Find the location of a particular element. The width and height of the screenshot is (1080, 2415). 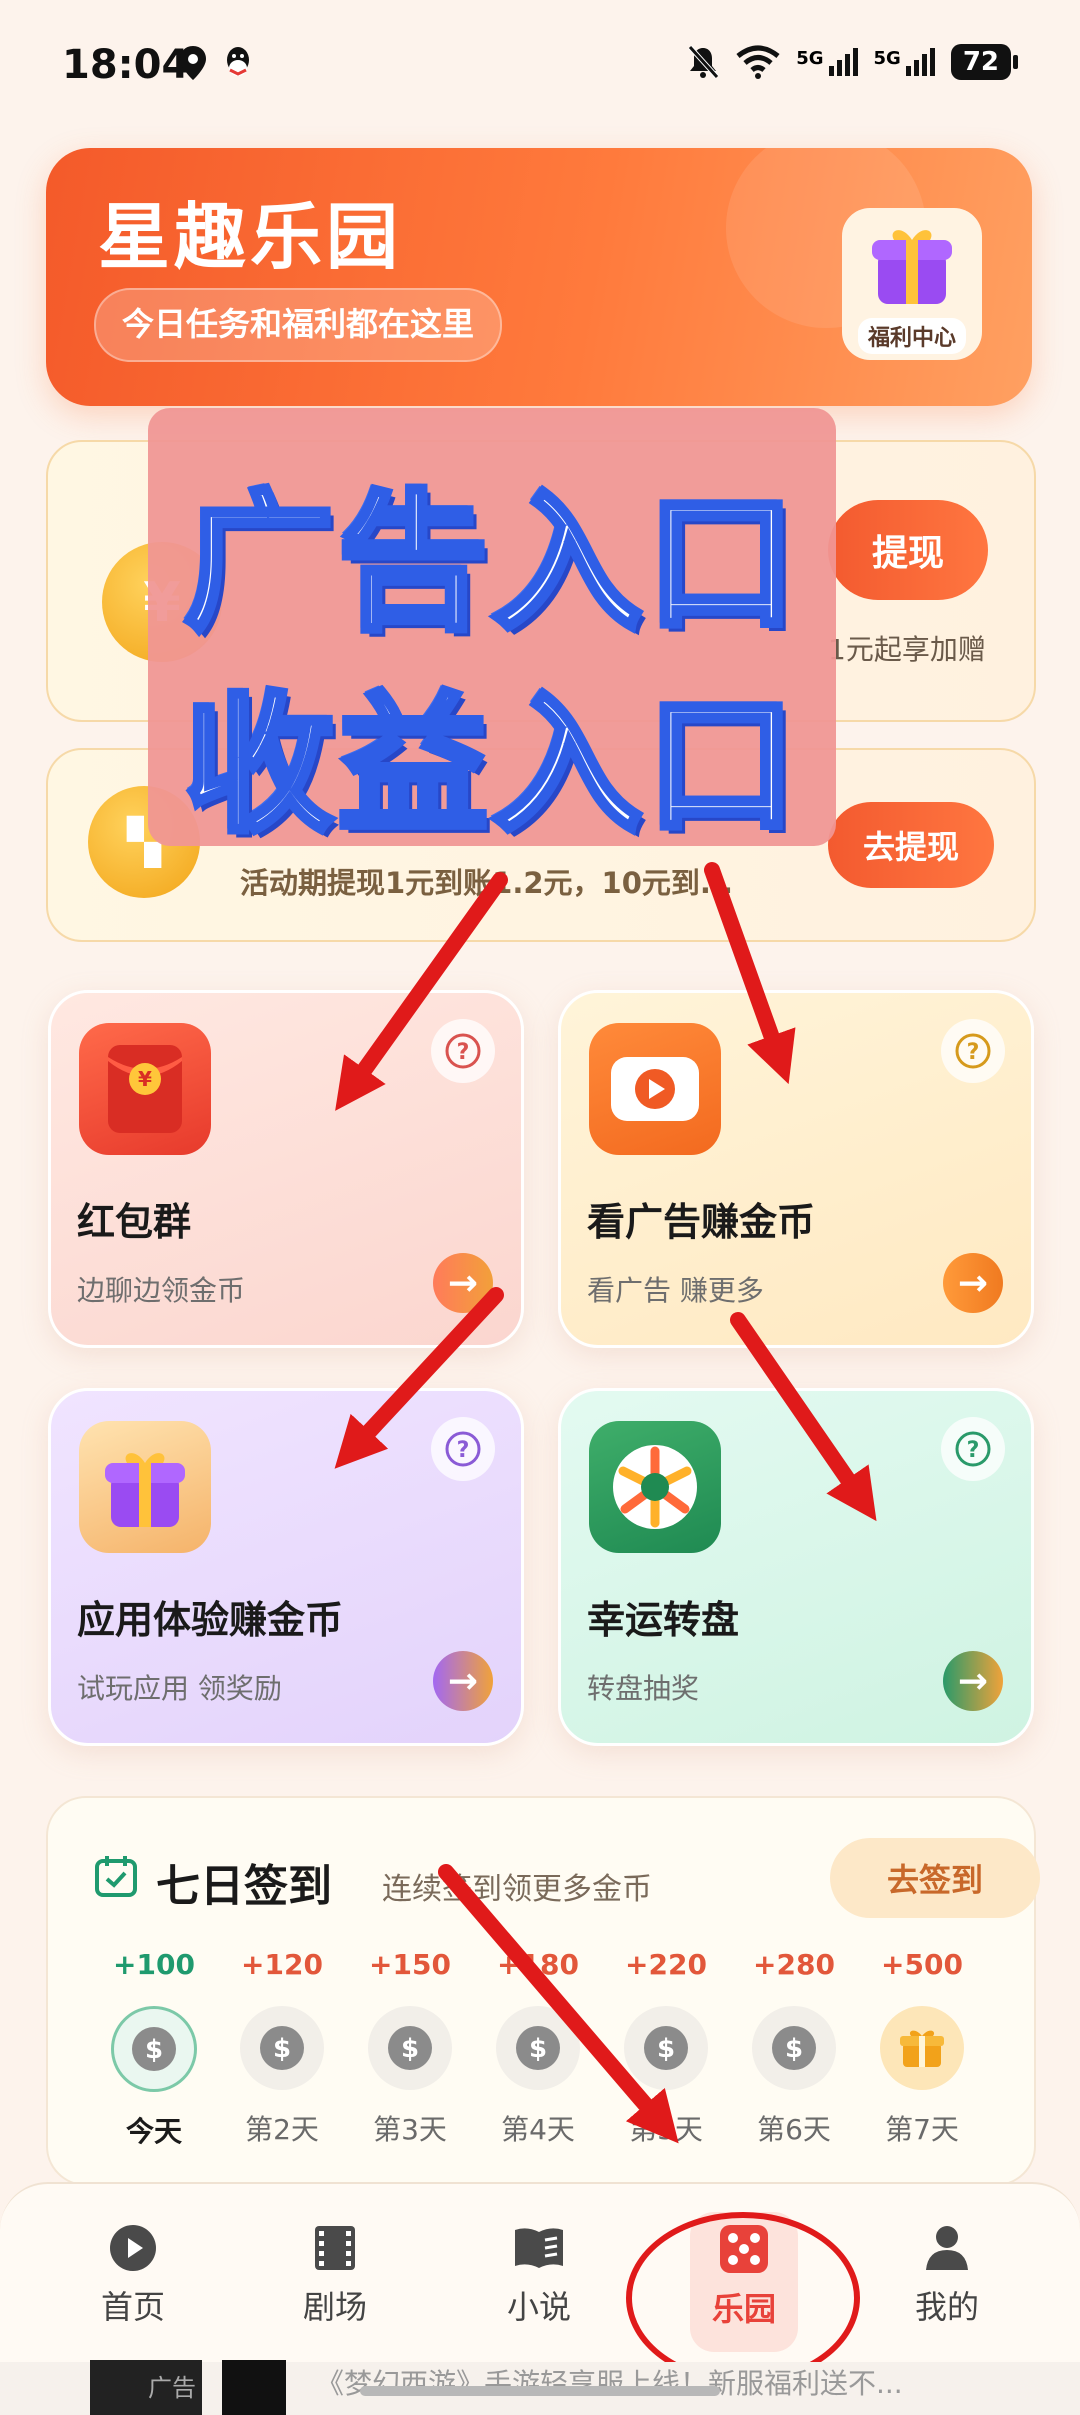

checkin-title: 七日签到 is located at coordinates (244, 1886).